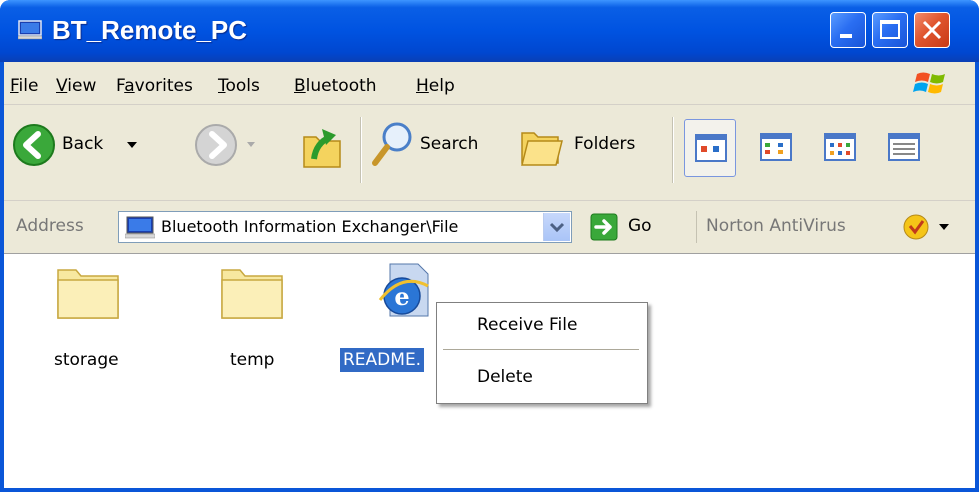 The width and height of the screenshot is (979, 492). Describe the element at coordinates (216, 145) in the screenshot. I see `forward-arrow-icon` at that location.